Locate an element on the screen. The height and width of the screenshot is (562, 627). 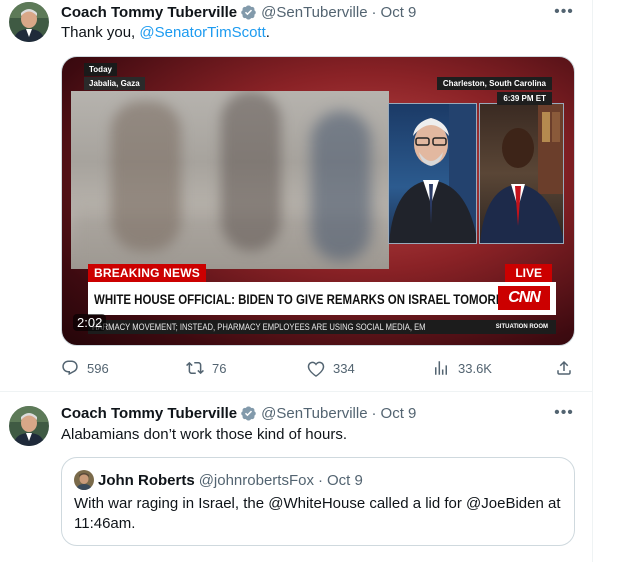
views-button: 33.6K is located at coordinates (462, 368).